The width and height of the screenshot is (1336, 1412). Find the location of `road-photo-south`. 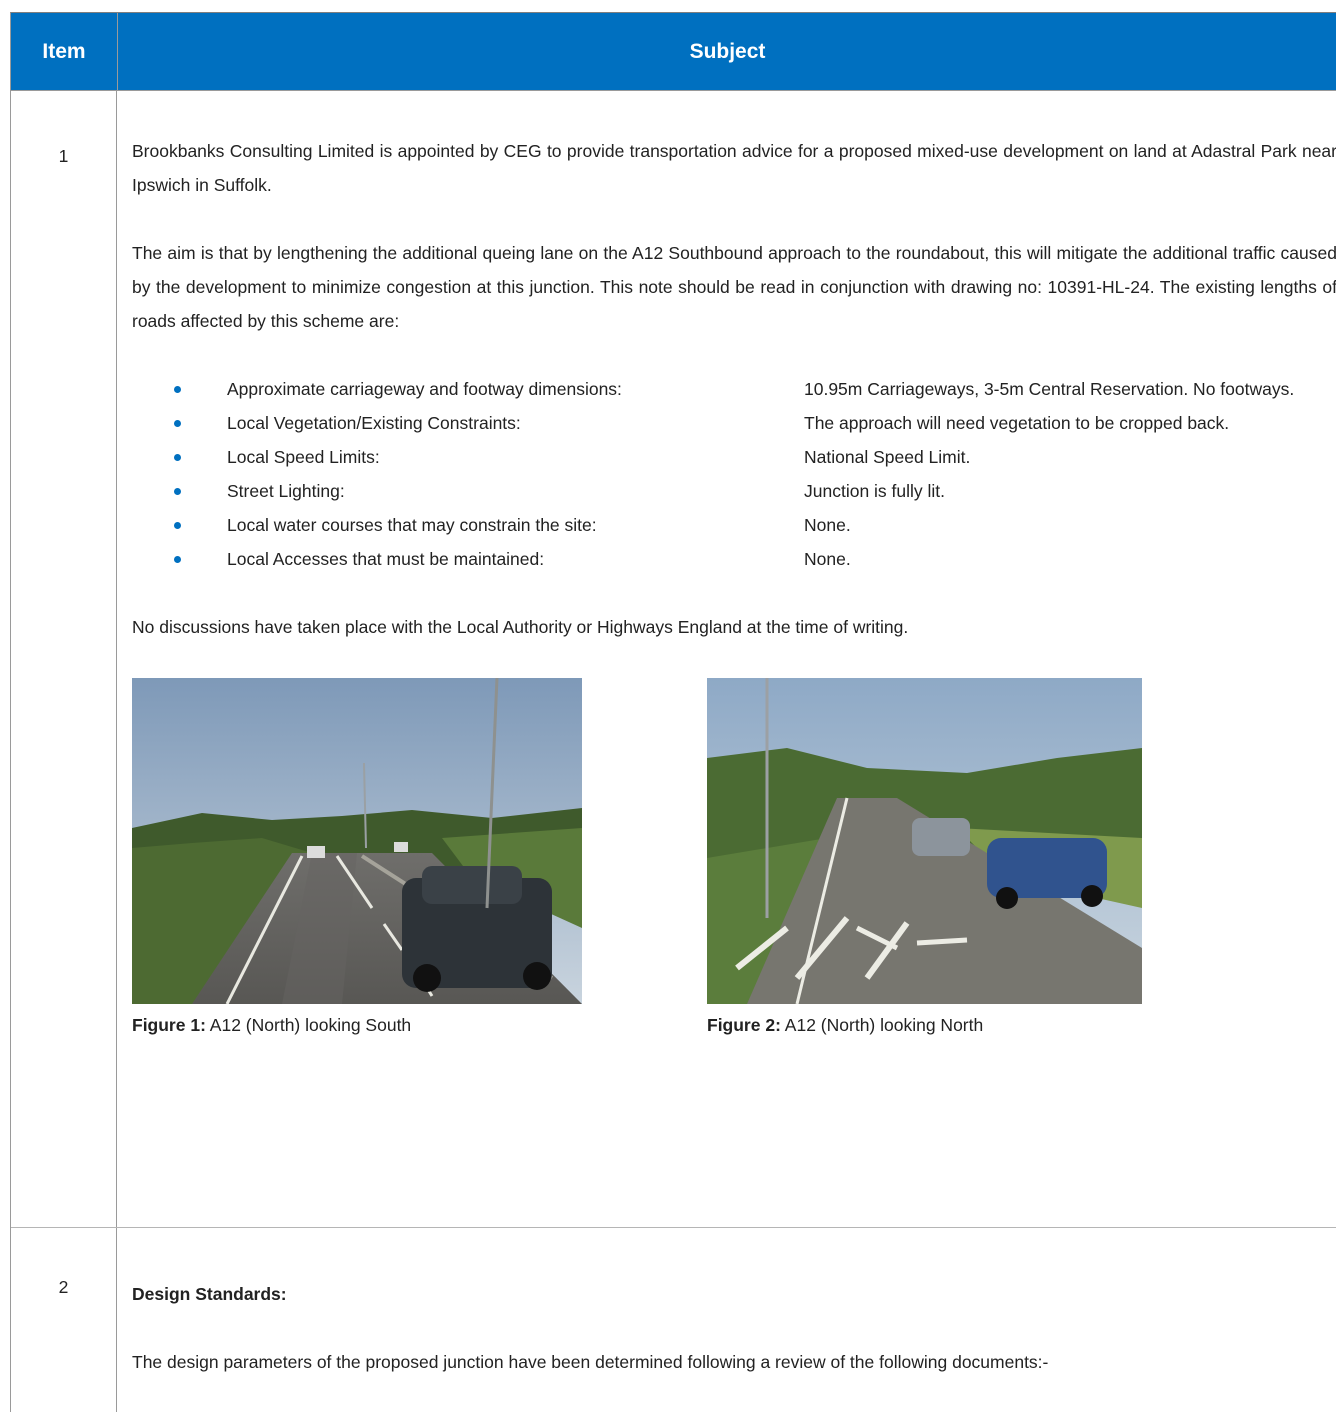

road-photo-south is located at coordinates (357, 841).